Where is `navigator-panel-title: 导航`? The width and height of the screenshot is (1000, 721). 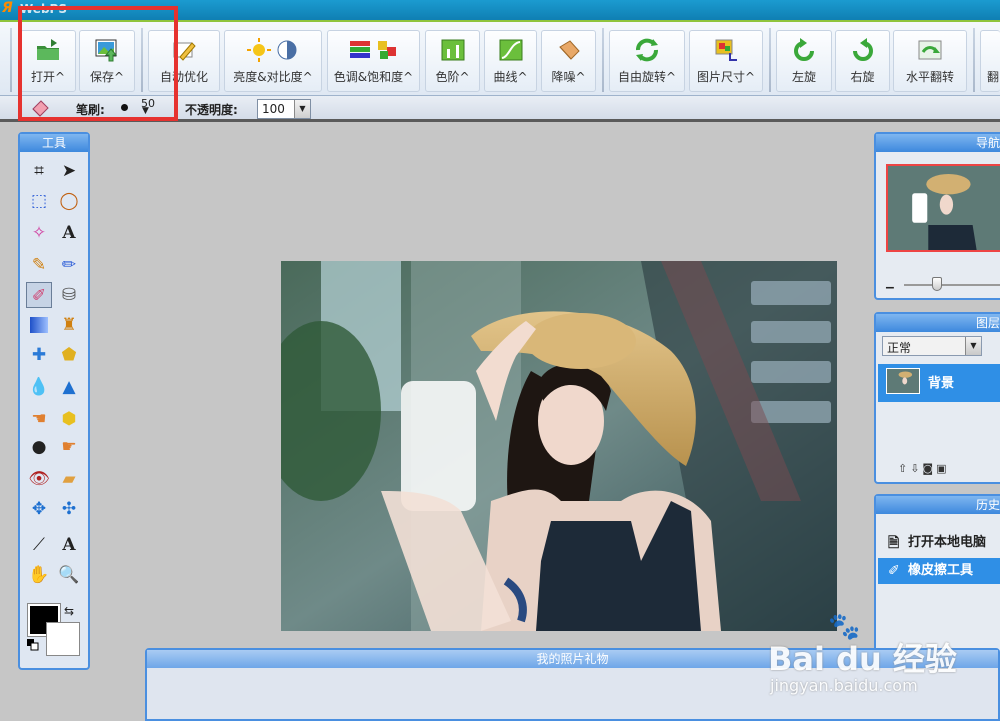
navigator-panel-title: 导航 is located at coordinates (938, 143).